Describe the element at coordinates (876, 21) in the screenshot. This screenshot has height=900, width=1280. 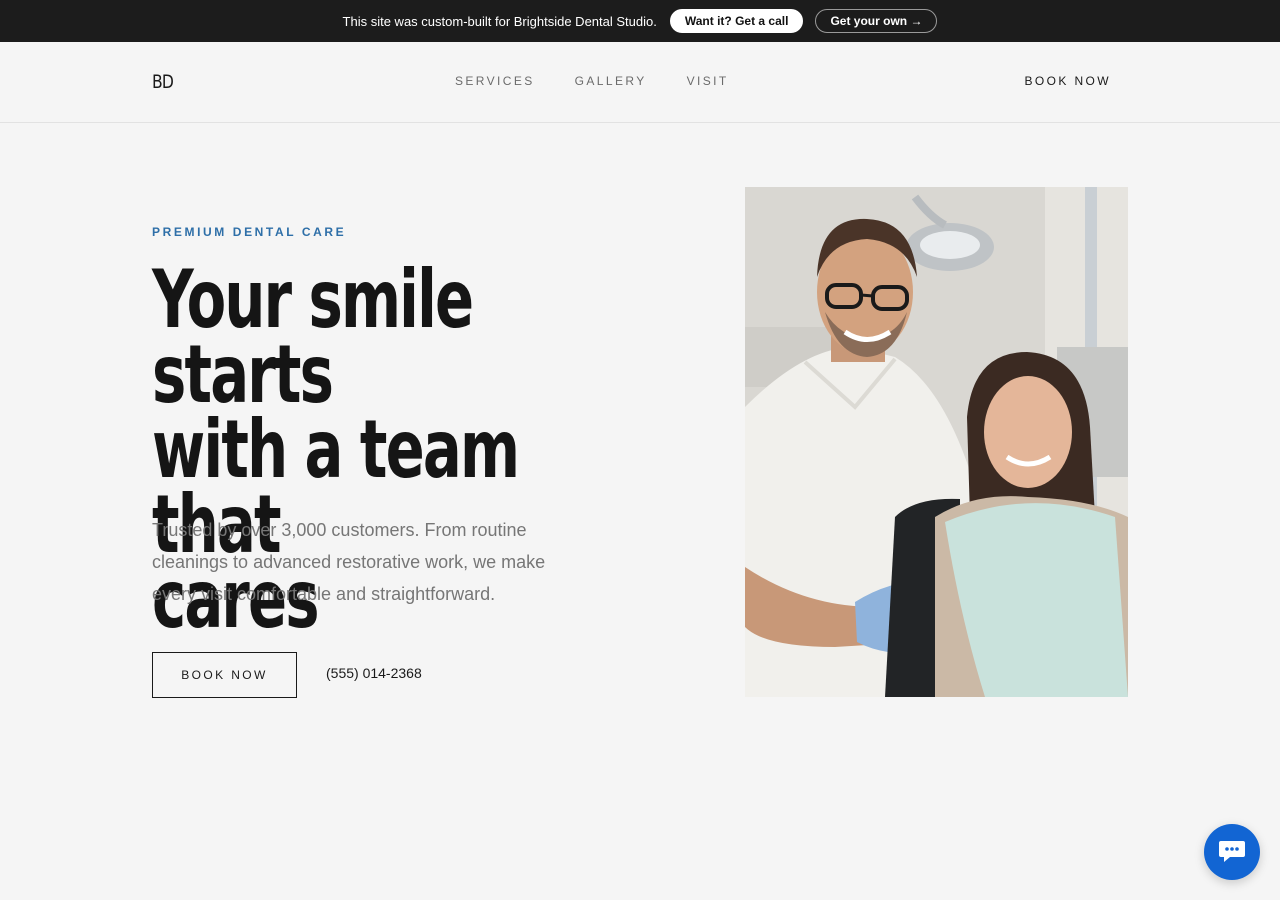
I see `get-your-own-button: Get your own →` at that location.